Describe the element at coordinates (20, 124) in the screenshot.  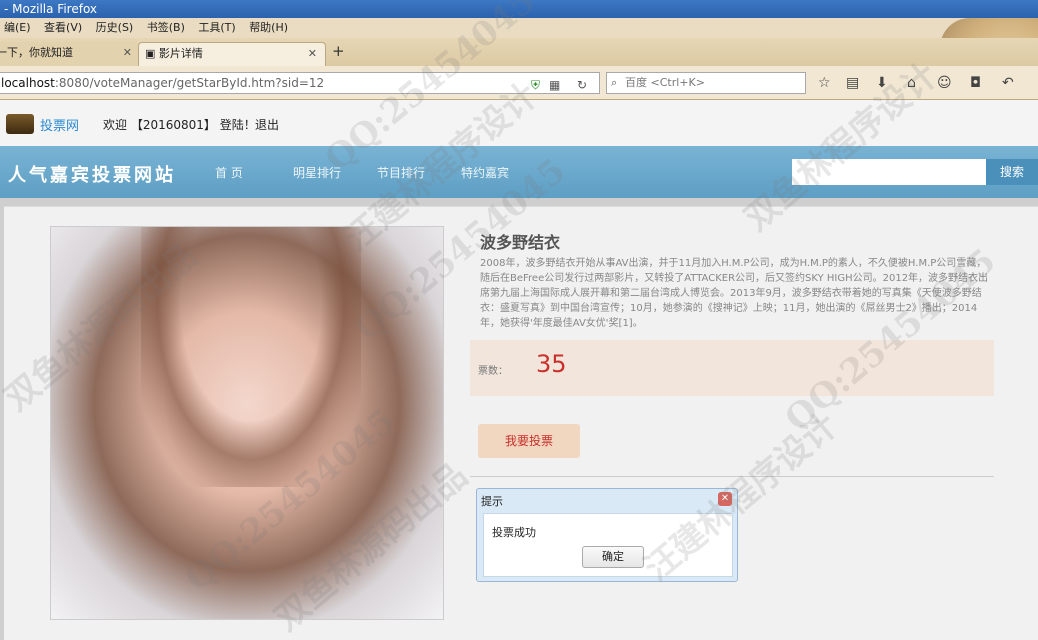
I see `books-icon` at that location.